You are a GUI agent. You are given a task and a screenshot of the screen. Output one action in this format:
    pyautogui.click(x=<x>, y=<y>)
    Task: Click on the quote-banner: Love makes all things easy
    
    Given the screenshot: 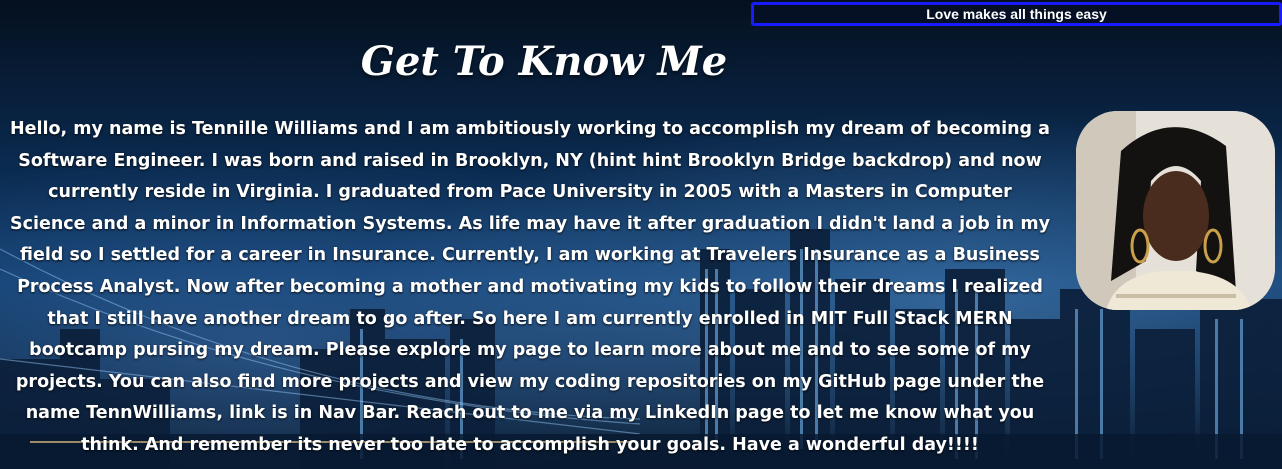 What is the action you would take?
    pyautogui.click(x=1016, y=14)
    